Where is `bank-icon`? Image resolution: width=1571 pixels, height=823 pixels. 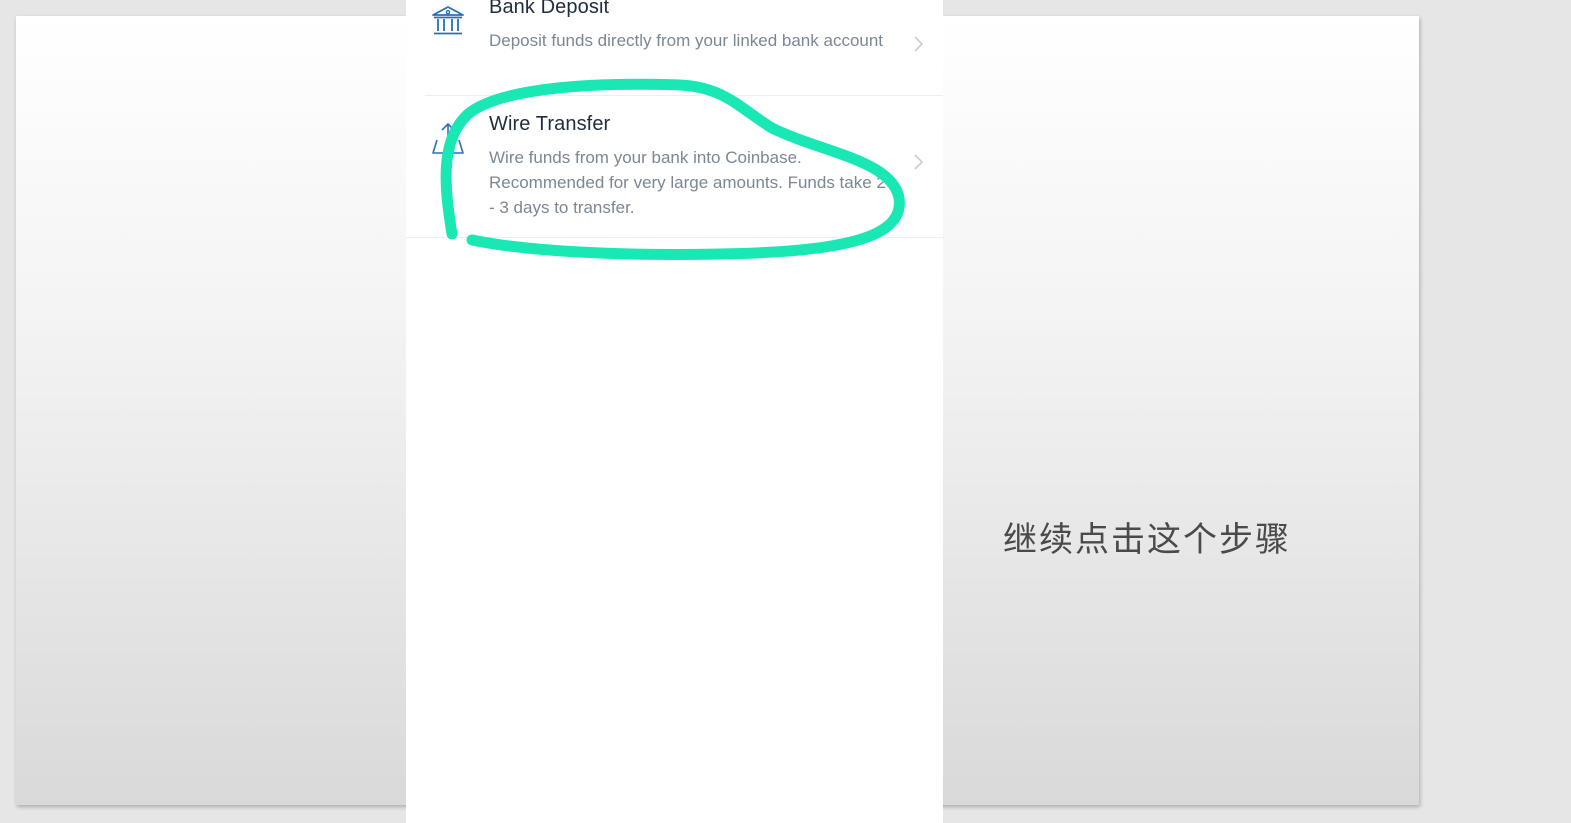 bank-icon is located at coordinates (448, 22).